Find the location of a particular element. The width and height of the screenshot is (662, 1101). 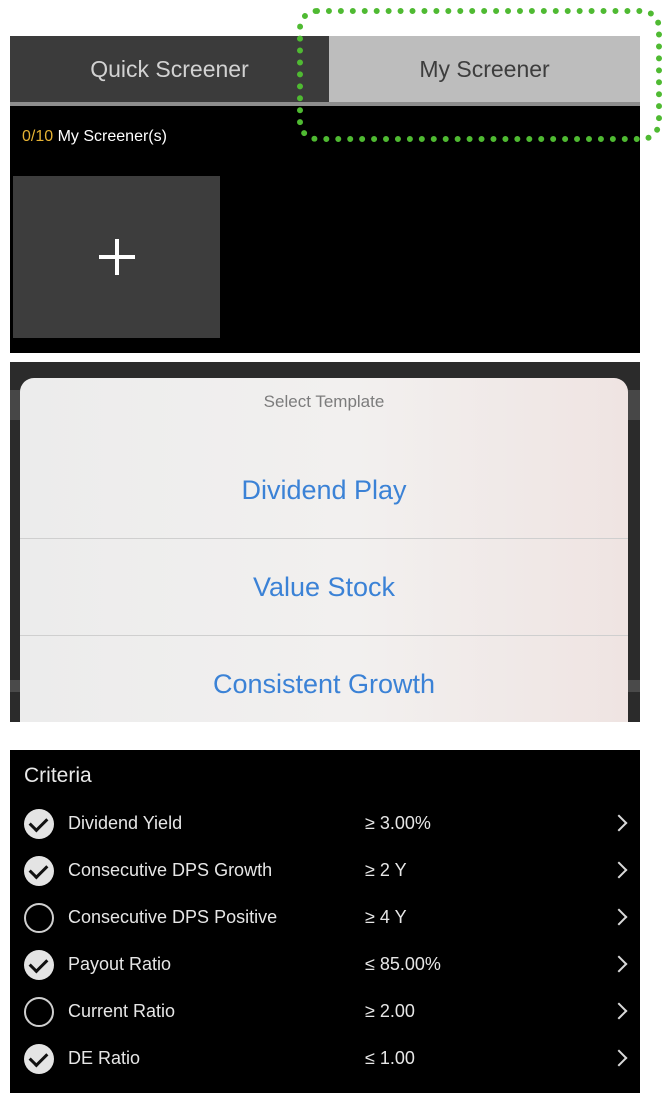

add-screener-button is located at coordinates (116, 257).